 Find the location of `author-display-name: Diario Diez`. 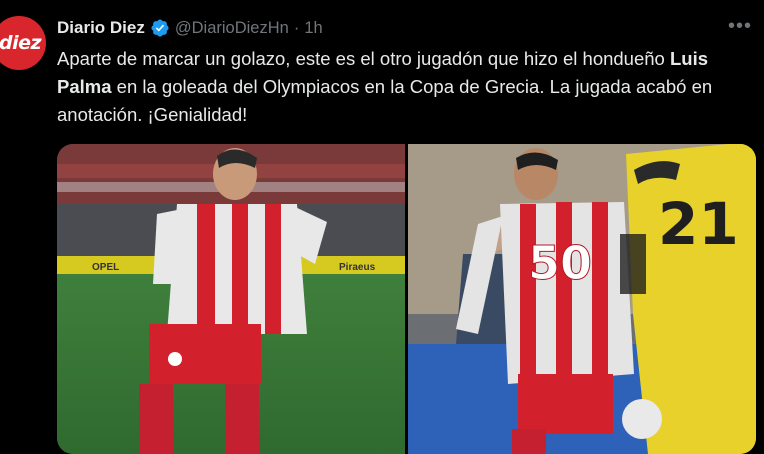

author-display-name: Diario Diez is located at coordinates (101, 28).